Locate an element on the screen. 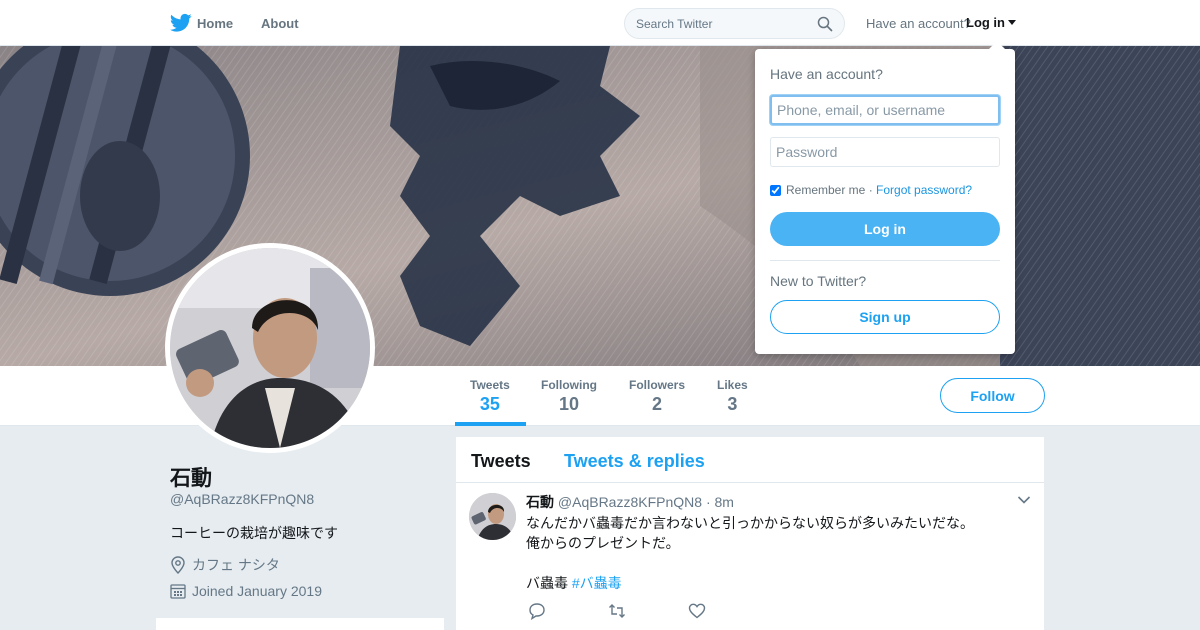  profile-avatar is located at coordinates (270, 348).